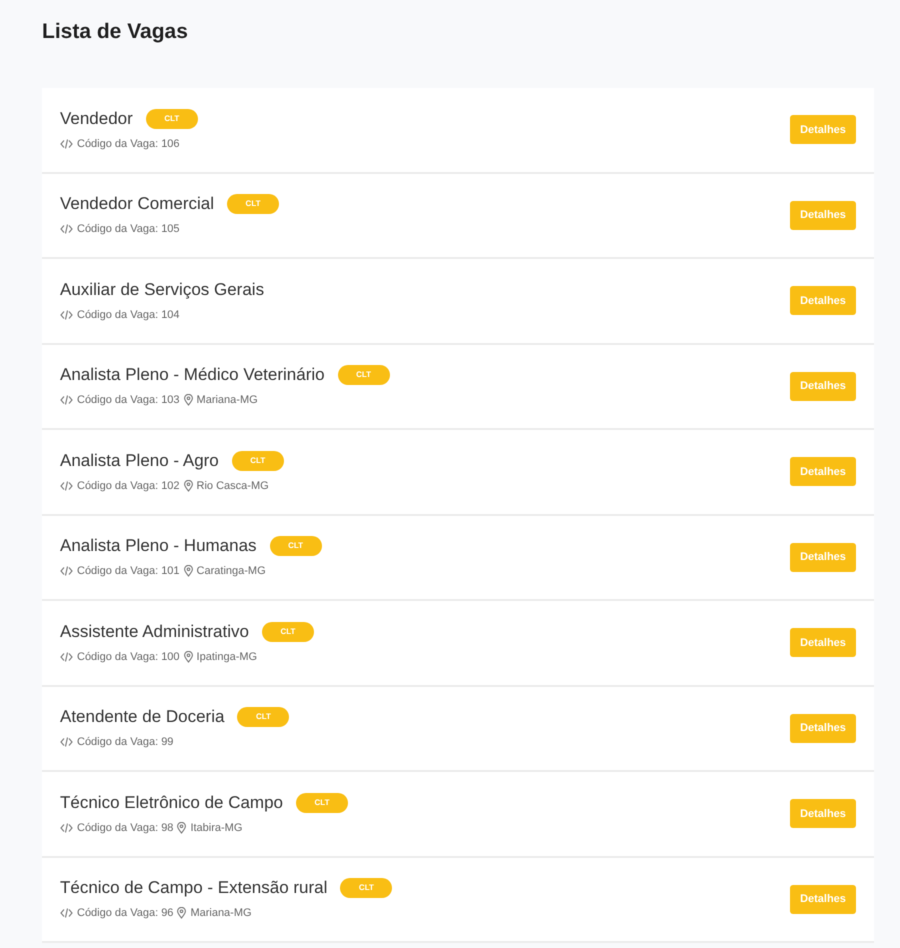 The height and width of the screenshot is (948, 900). I want to click on job-code: Código da Vaga: 104, so click(128, 315).